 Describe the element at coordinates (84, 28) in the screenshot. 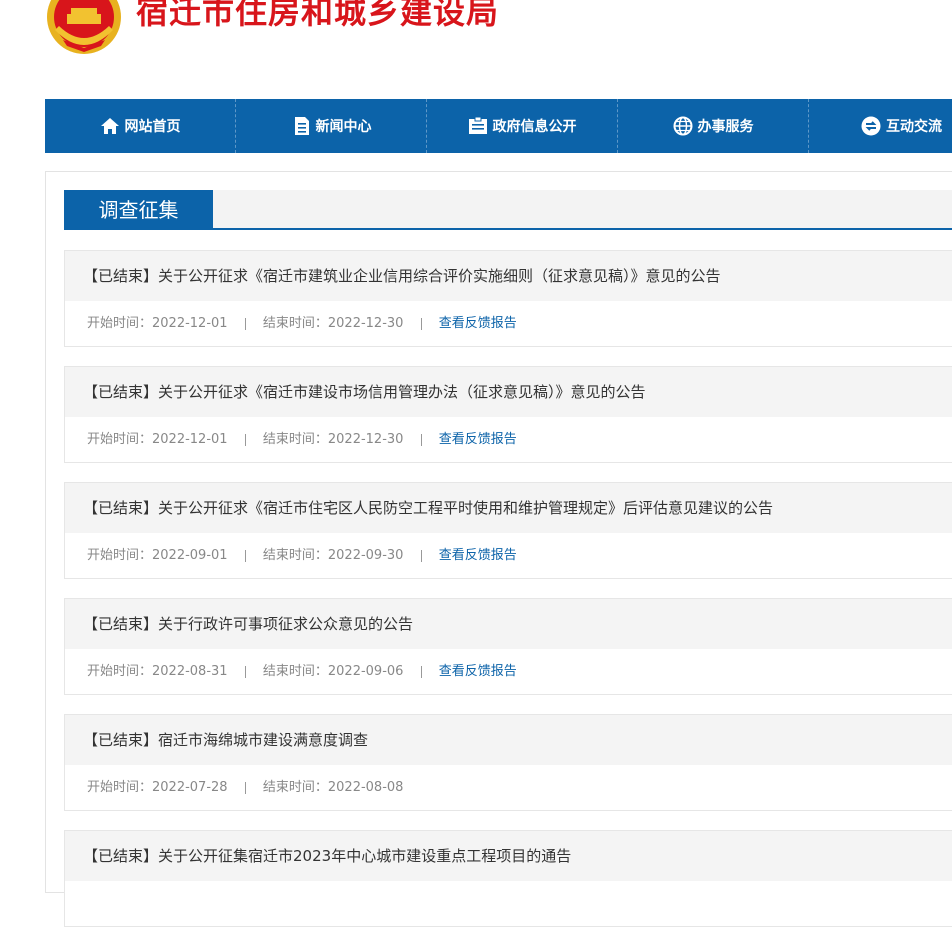

I see `national-emblem-icon` at that location.